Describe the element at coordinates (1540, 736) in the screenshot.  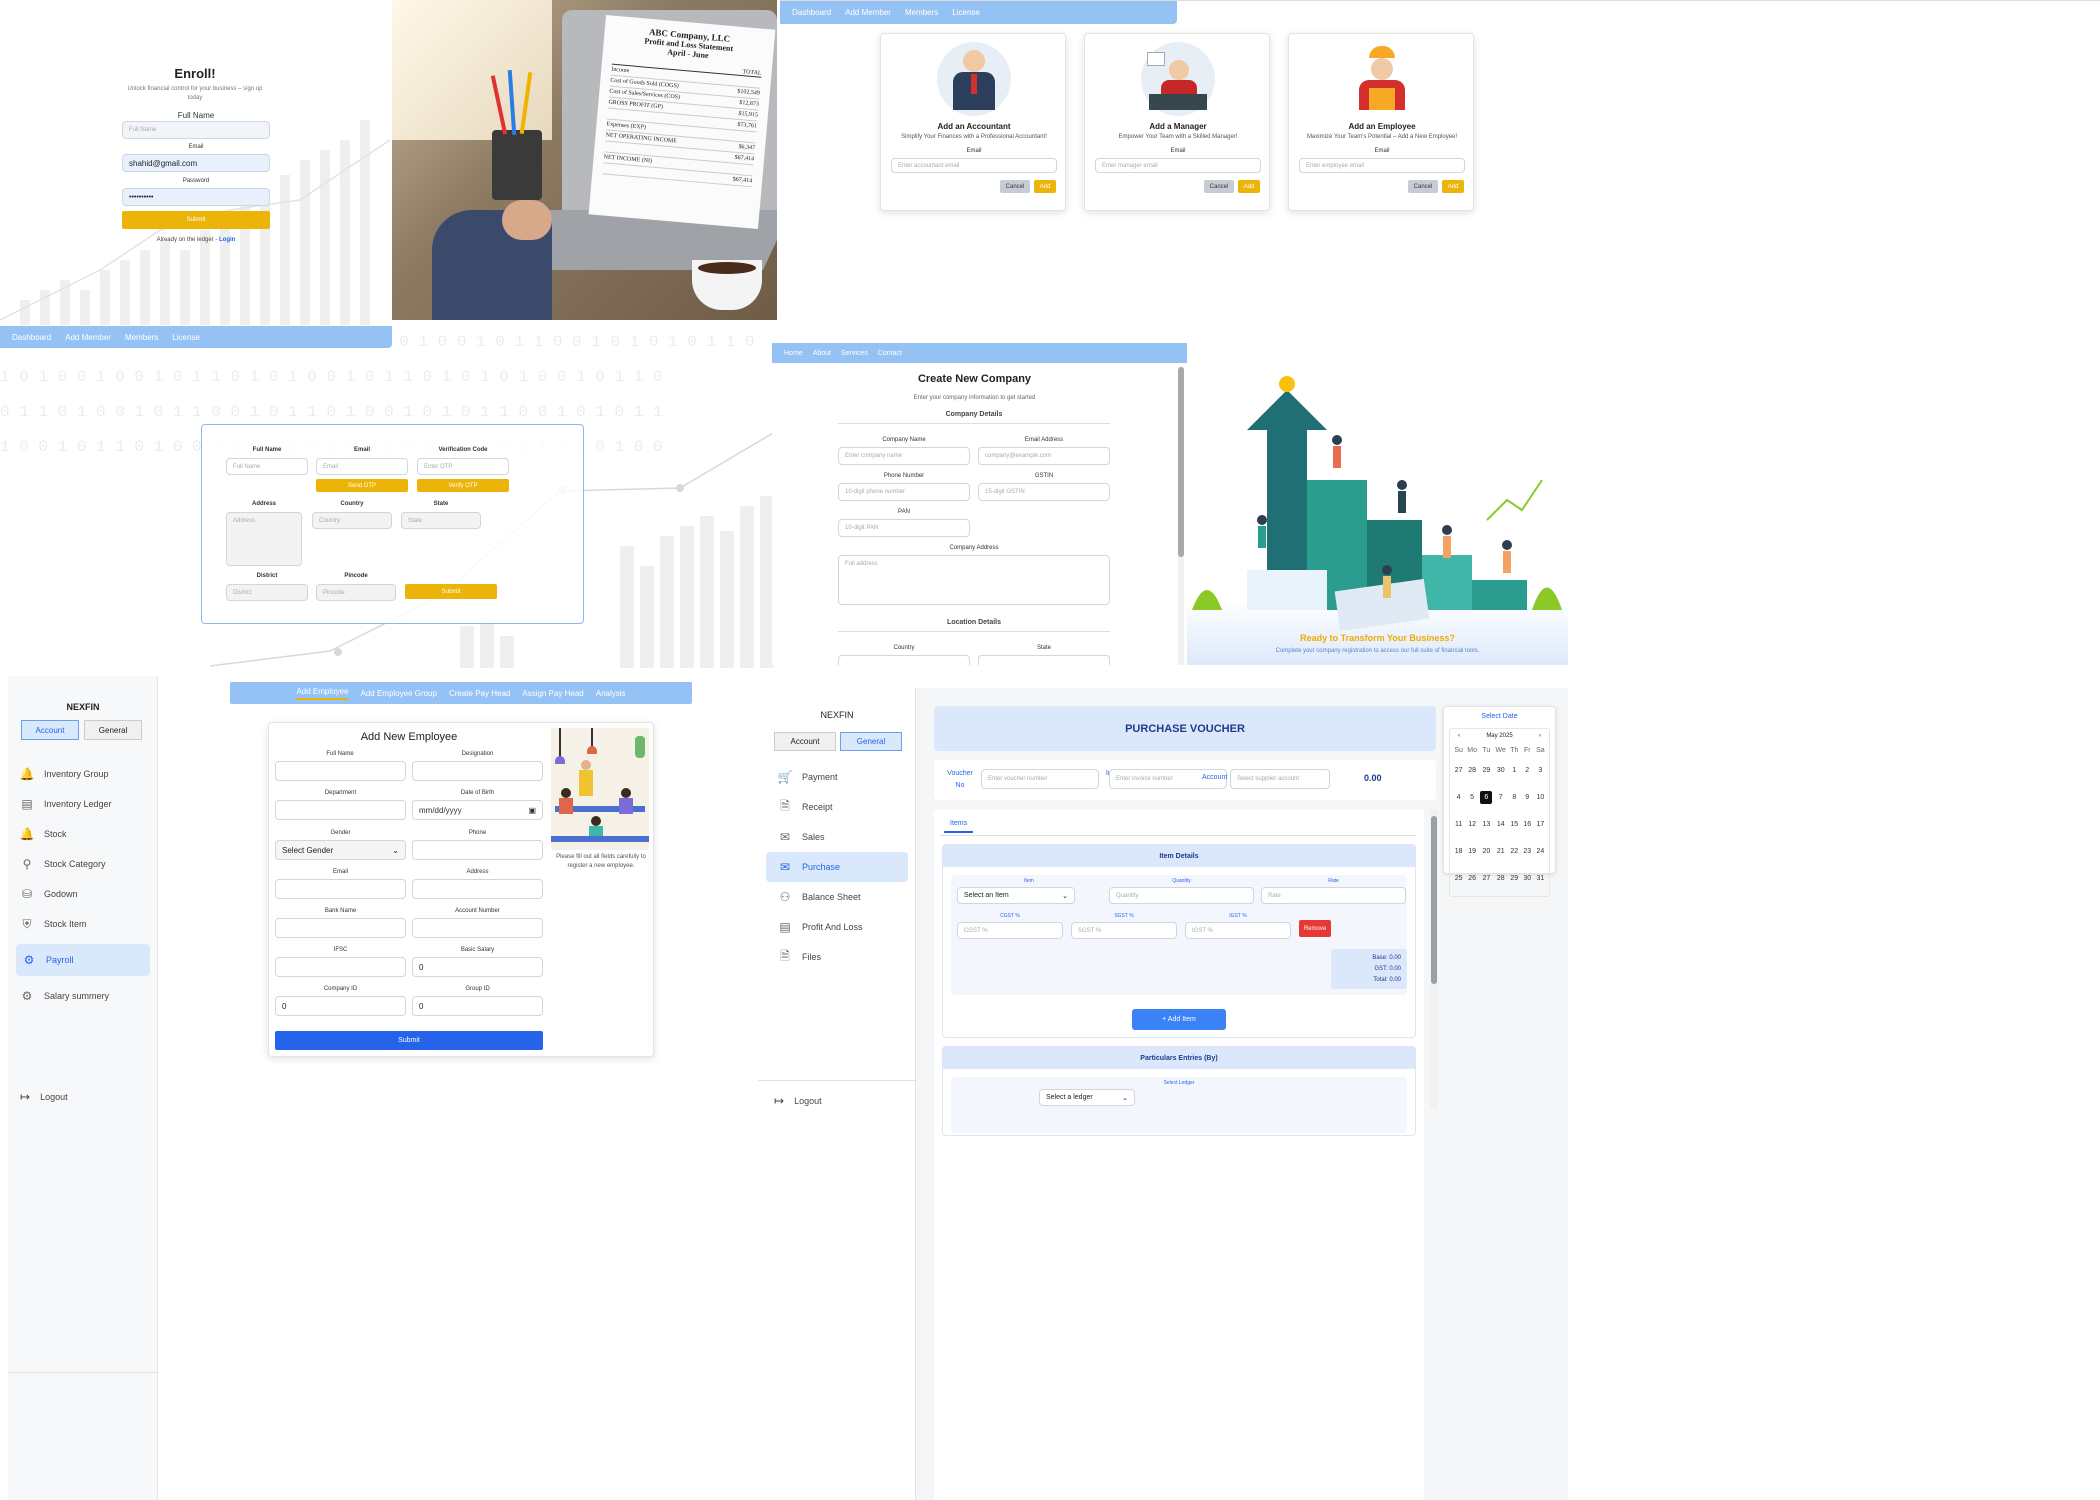
I see `next-month-icon: ›` at that location.